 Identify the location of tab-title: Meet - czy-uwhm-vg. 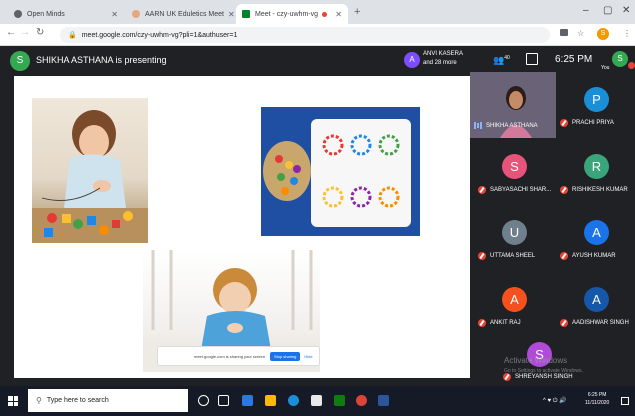
(287, 14).